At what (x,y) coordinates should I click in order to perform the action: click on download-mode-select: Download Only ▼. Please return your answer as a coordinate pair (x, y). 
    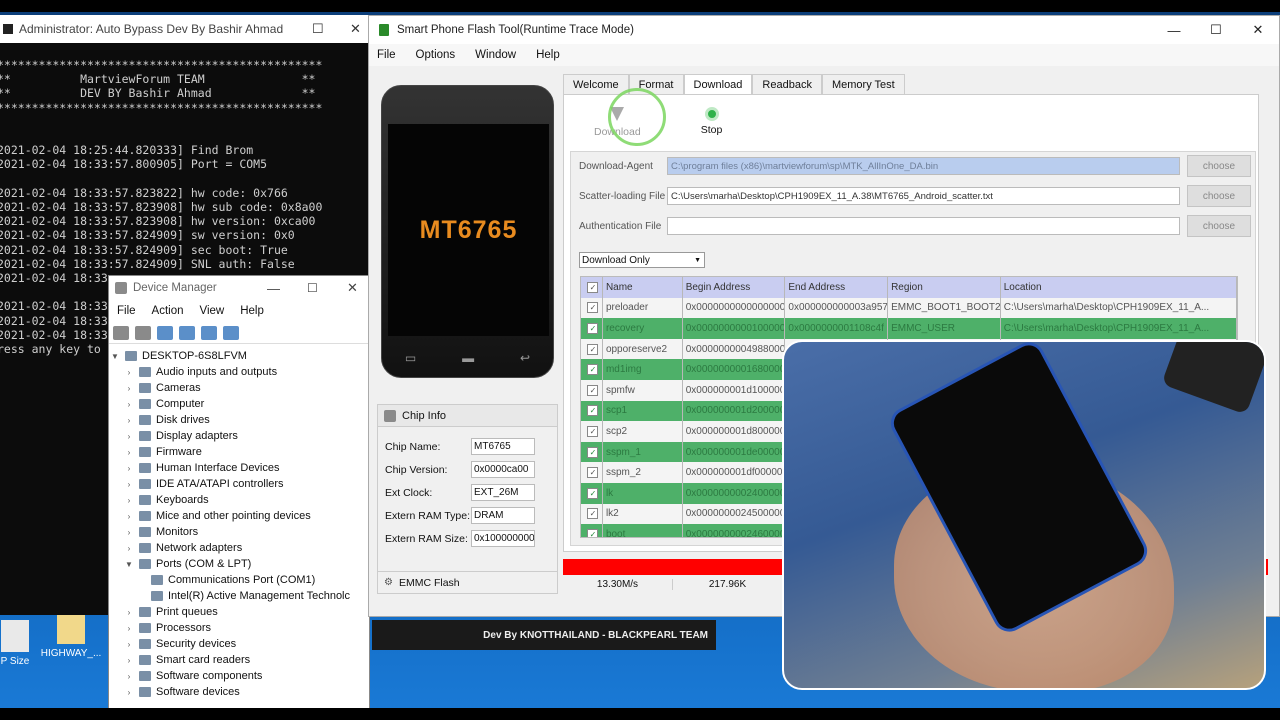
    Looking at the image, I should click on (642, 260).